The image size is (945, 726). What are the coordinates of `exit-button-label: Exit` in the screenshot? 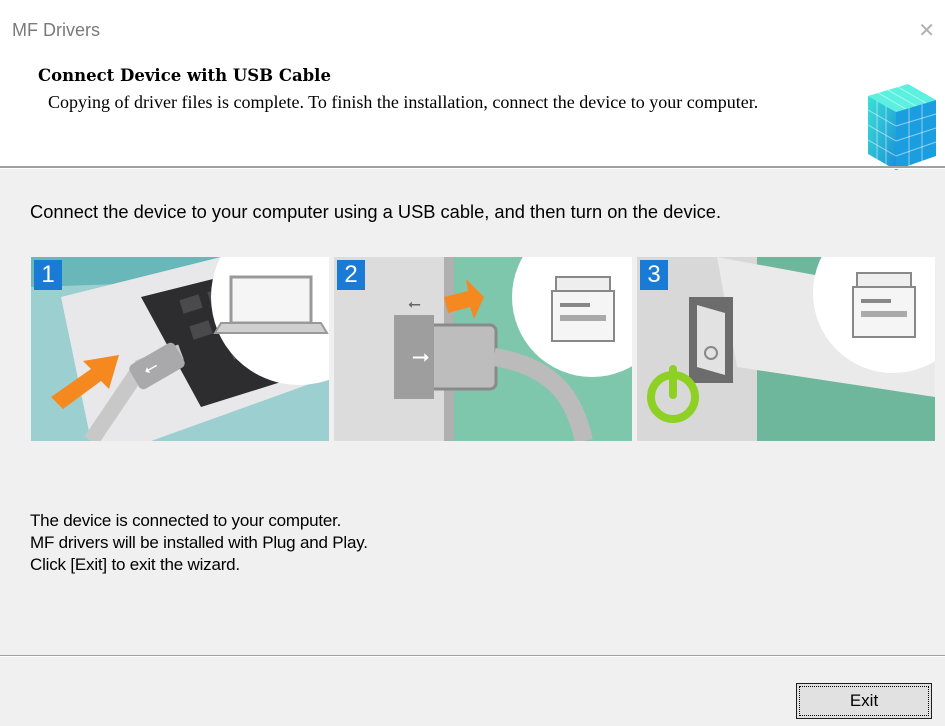 It's located at (864, 701).